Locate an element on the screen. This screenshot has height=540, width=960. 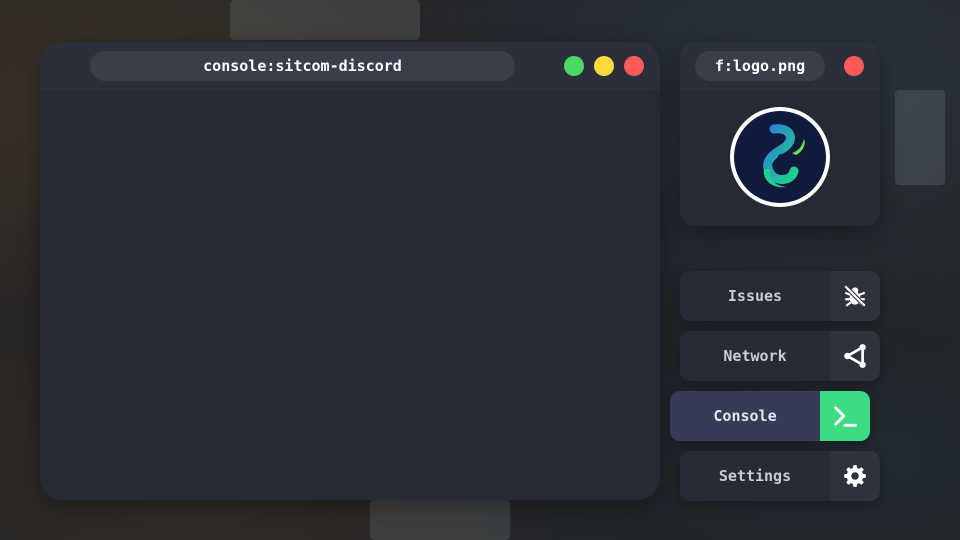
nav-issues: Issues is located at coordinates (780, 296).